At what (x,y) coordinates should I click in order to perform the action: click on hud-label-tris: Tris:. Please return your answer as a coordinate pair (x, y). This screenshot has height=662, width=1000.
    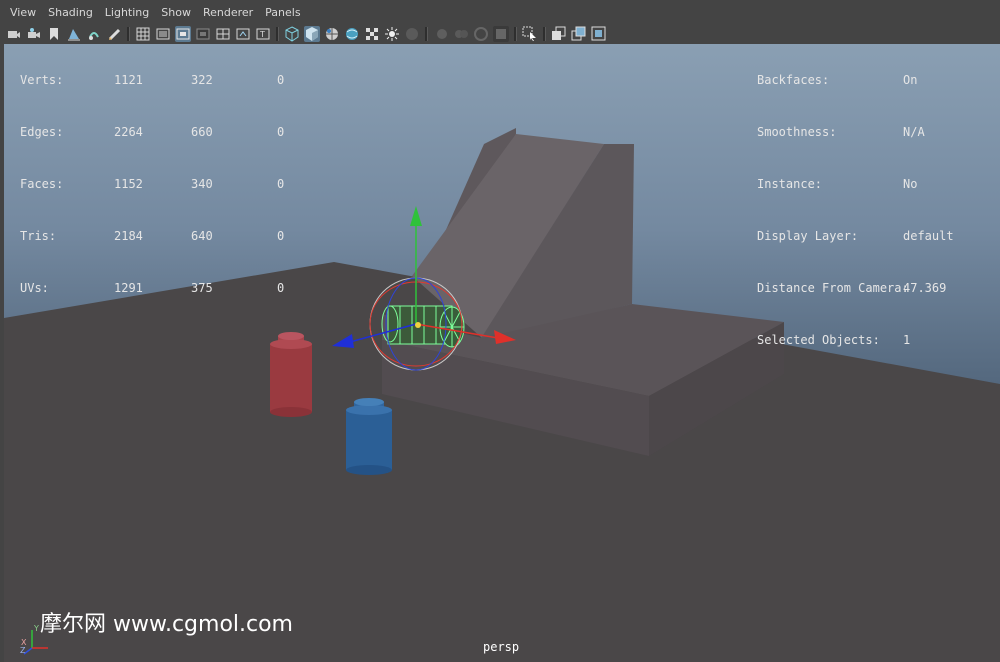
    Looking at the image, I should click on (38, 236).